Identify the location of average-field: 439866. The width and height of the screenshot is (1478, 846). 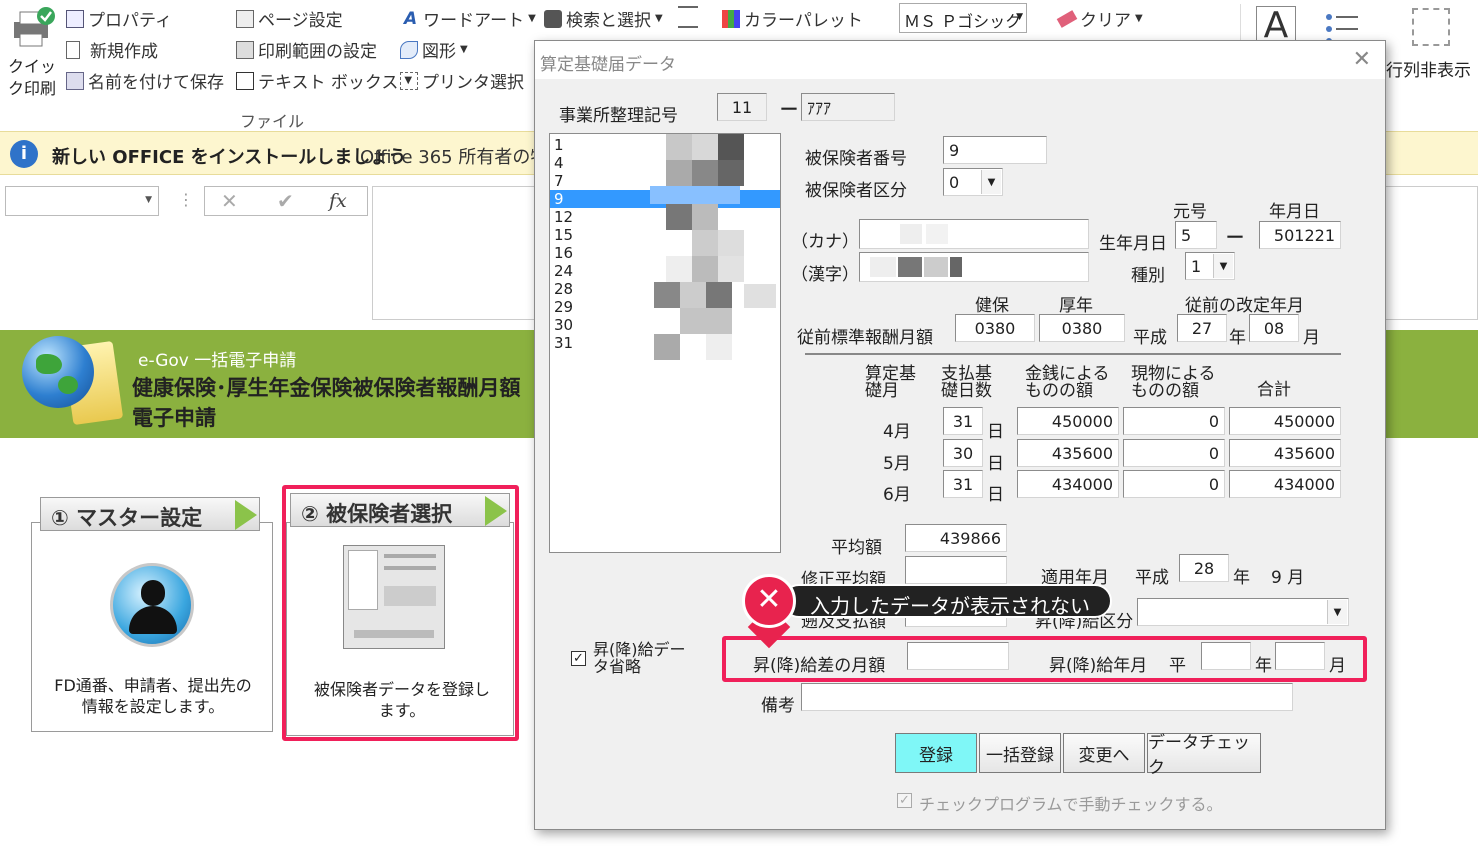
(956, 538).